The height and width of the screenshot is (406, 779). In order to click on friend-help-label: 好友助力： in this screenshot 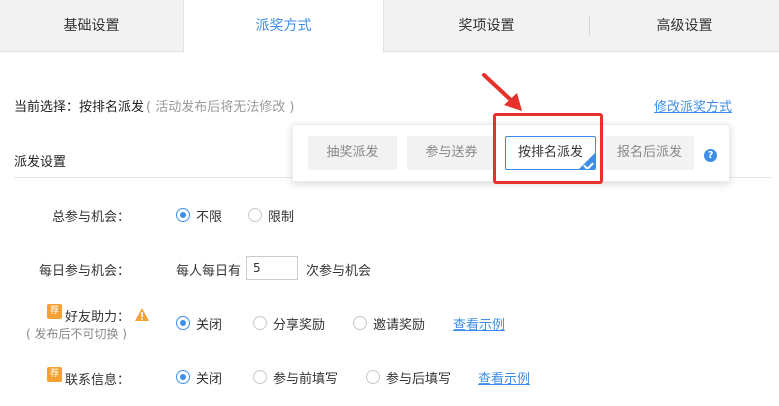, I will do `click(97, 317)`.